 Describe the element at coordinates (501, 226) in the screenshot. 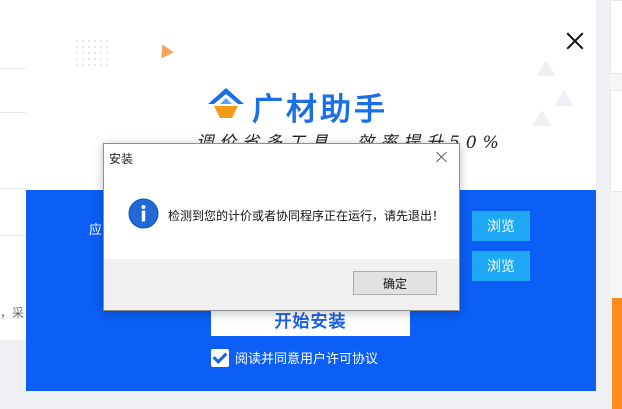

I see `browse-button: 浏览` at that location.